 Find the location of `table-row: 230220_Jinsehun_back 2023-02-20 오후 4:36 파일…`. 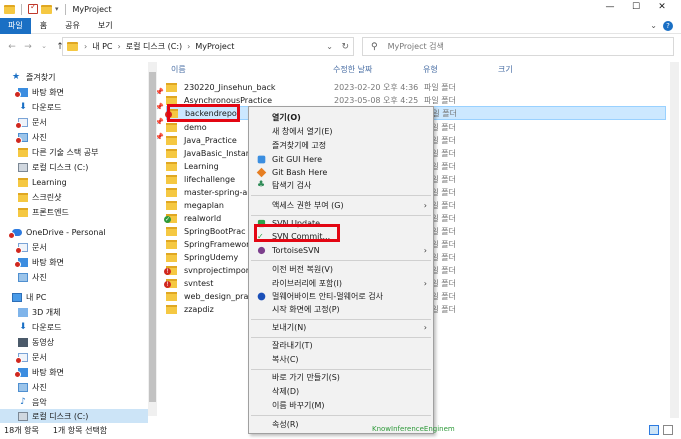

table-row: 230220_Jinsehun_back 2023-02-20 오후 4:36 파일… is located at coordinates (416, 87).